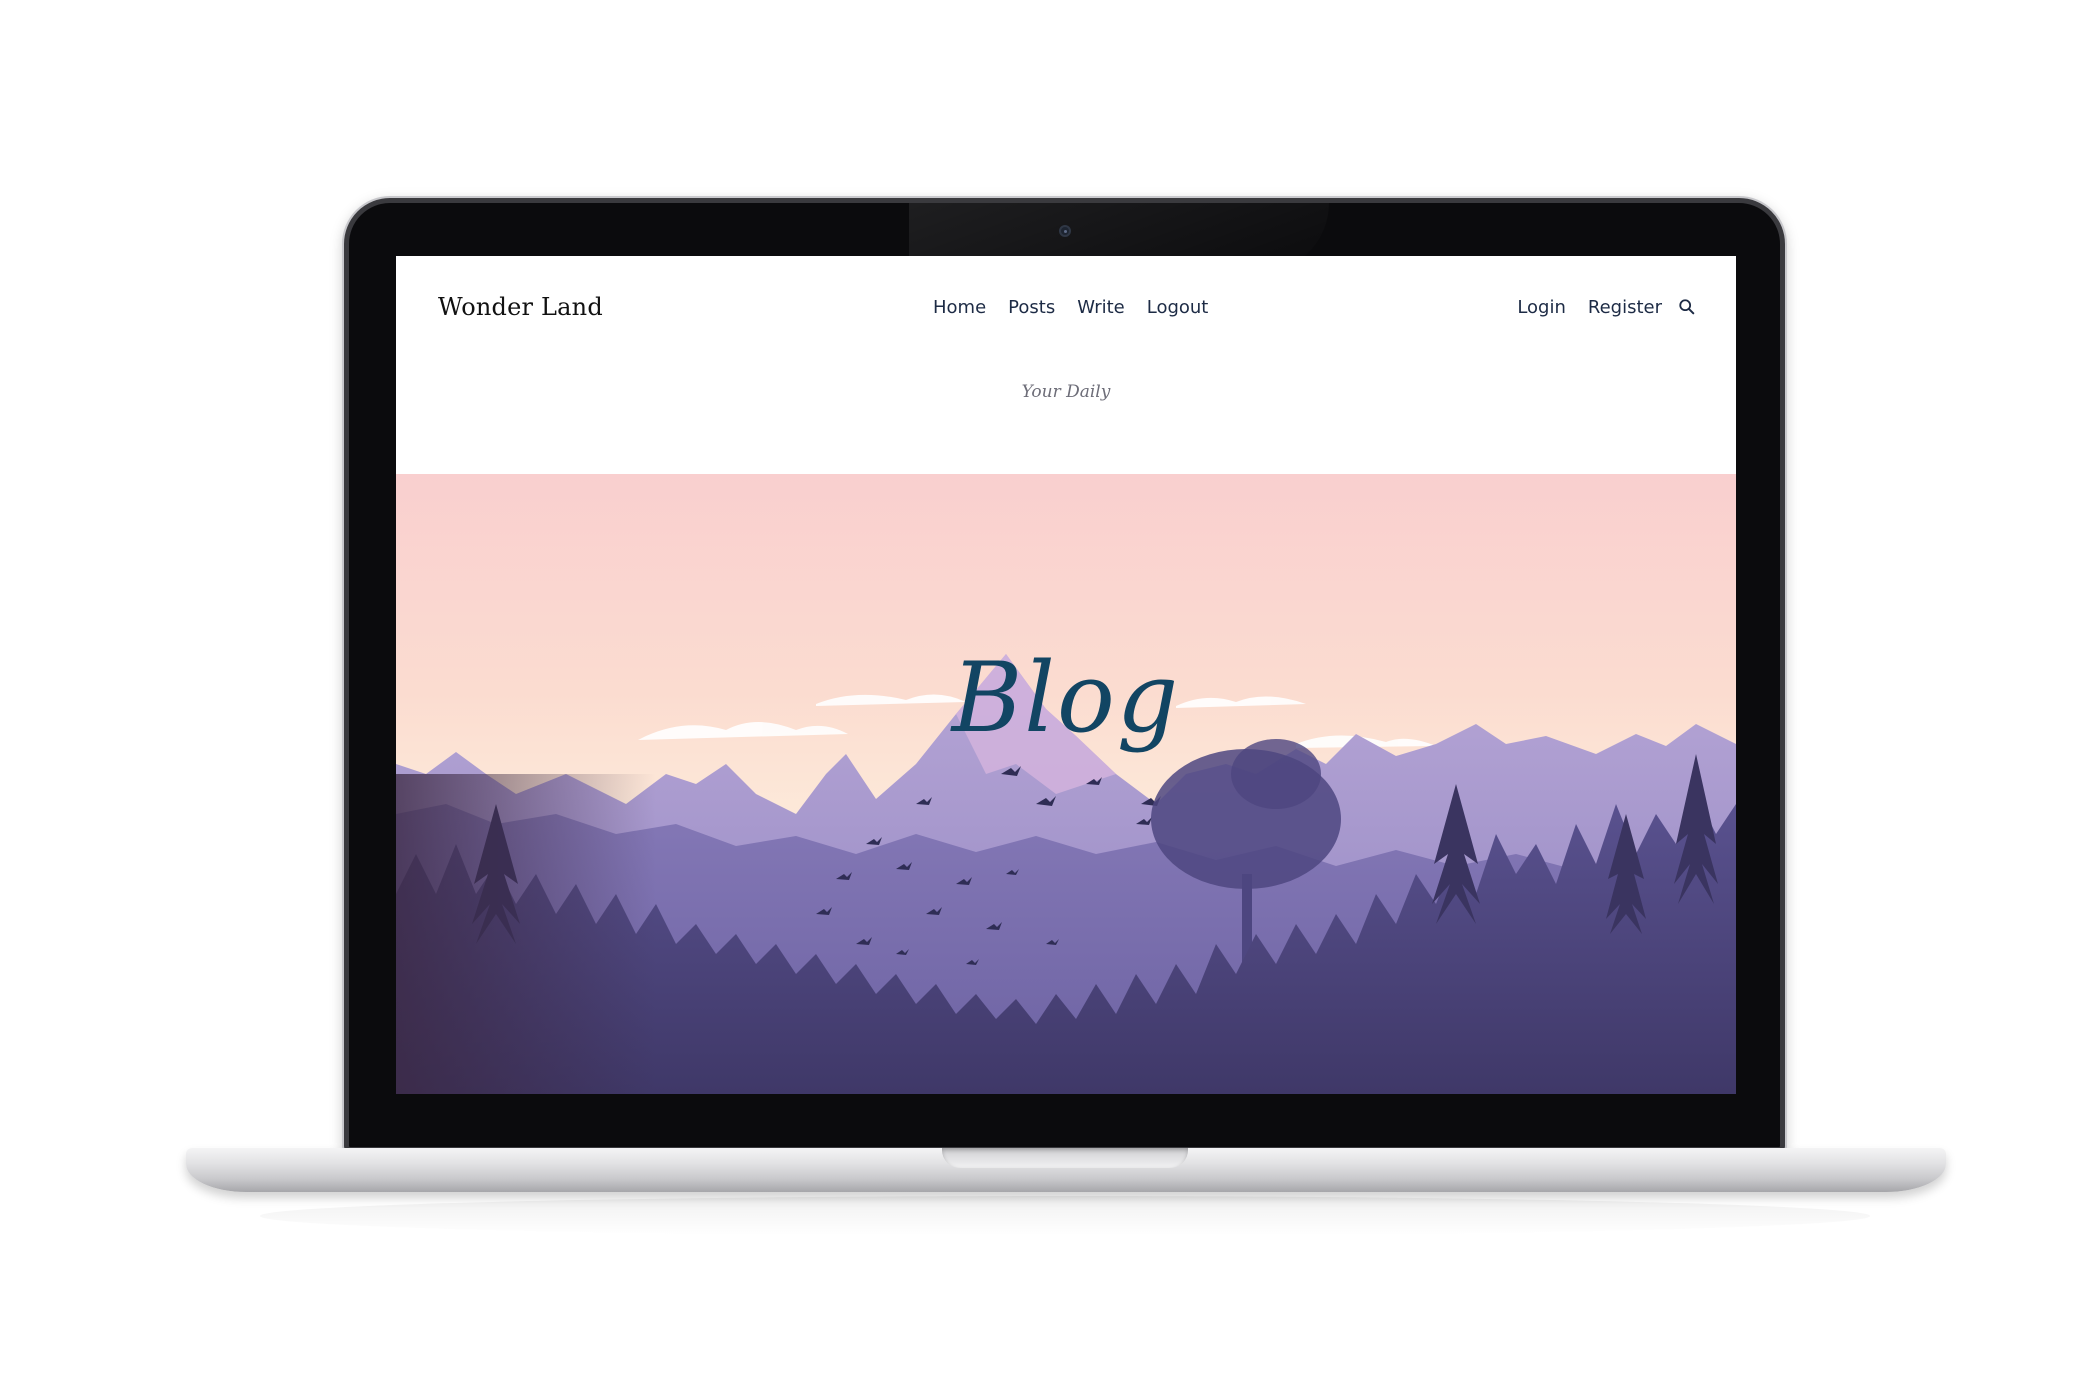 This screenshot has height=1400, width=2100. I want to click on nav-logout: Logout, so click(1178, 307).